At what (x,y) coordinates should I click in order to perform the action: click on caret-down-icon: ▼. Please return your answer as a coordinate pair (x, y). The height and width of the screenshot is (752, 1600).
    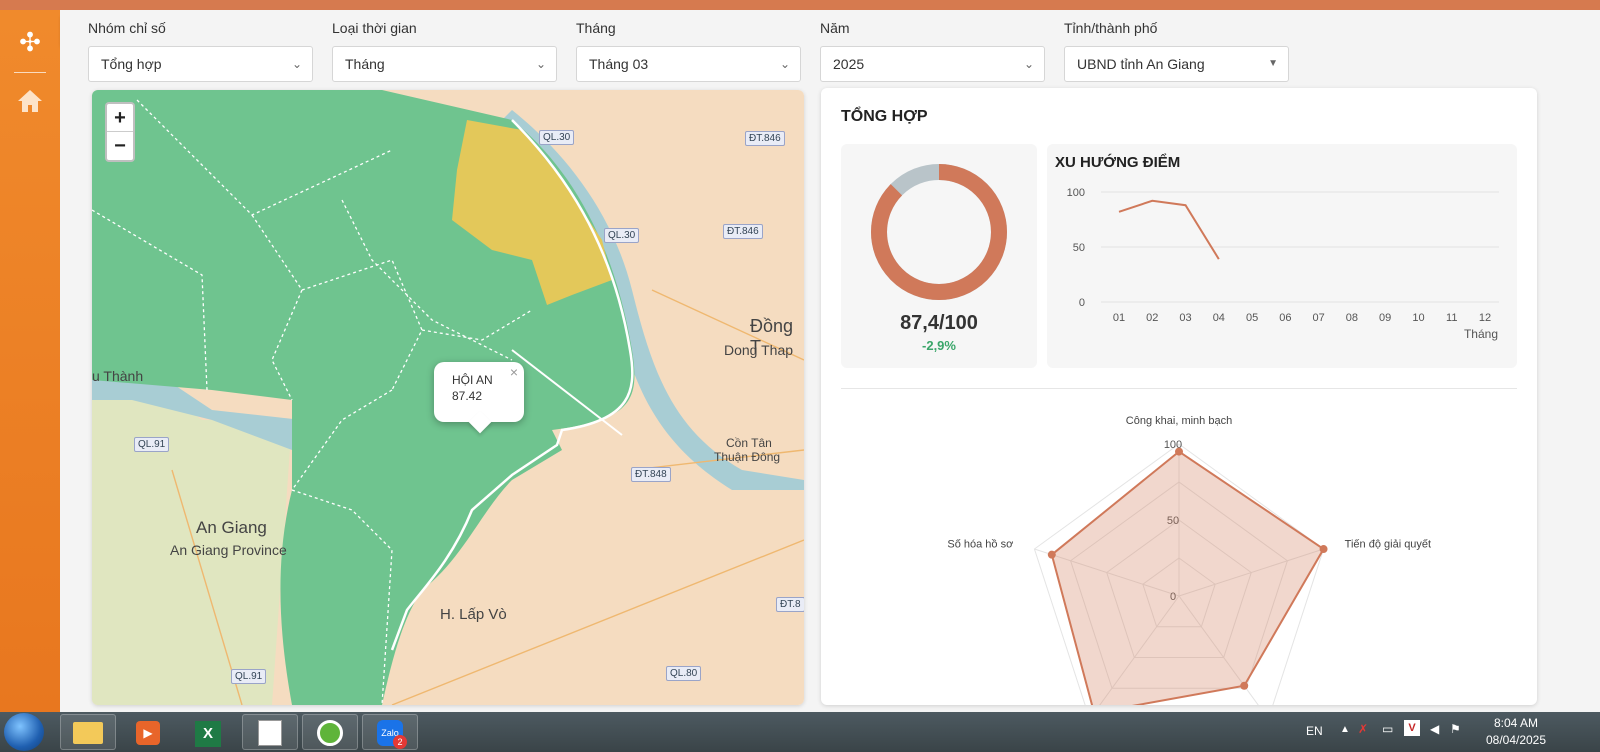
    Looking at the image, I should click on (1273, 63).